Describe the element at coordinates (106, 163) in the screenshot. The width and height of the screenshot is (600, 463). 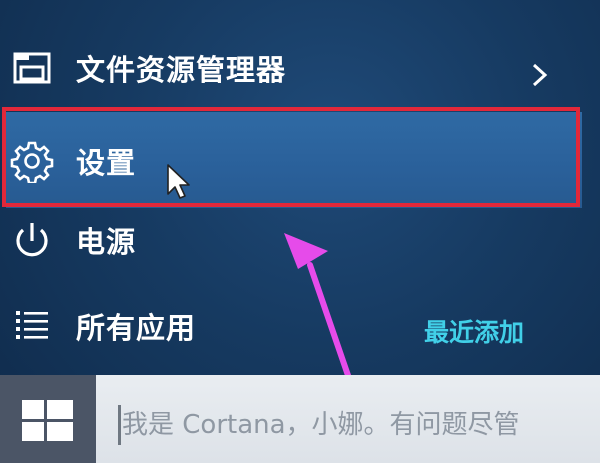
I see `menu-item-label: 设置` at that location.